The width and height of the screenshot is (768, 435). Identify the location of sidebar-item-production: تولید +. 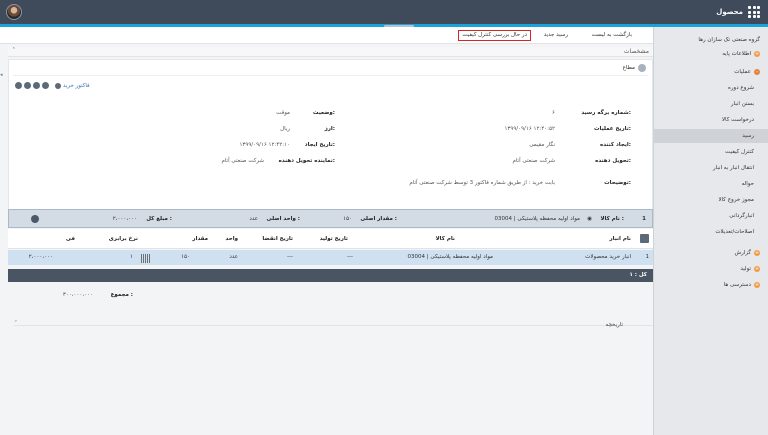
(710, 269).